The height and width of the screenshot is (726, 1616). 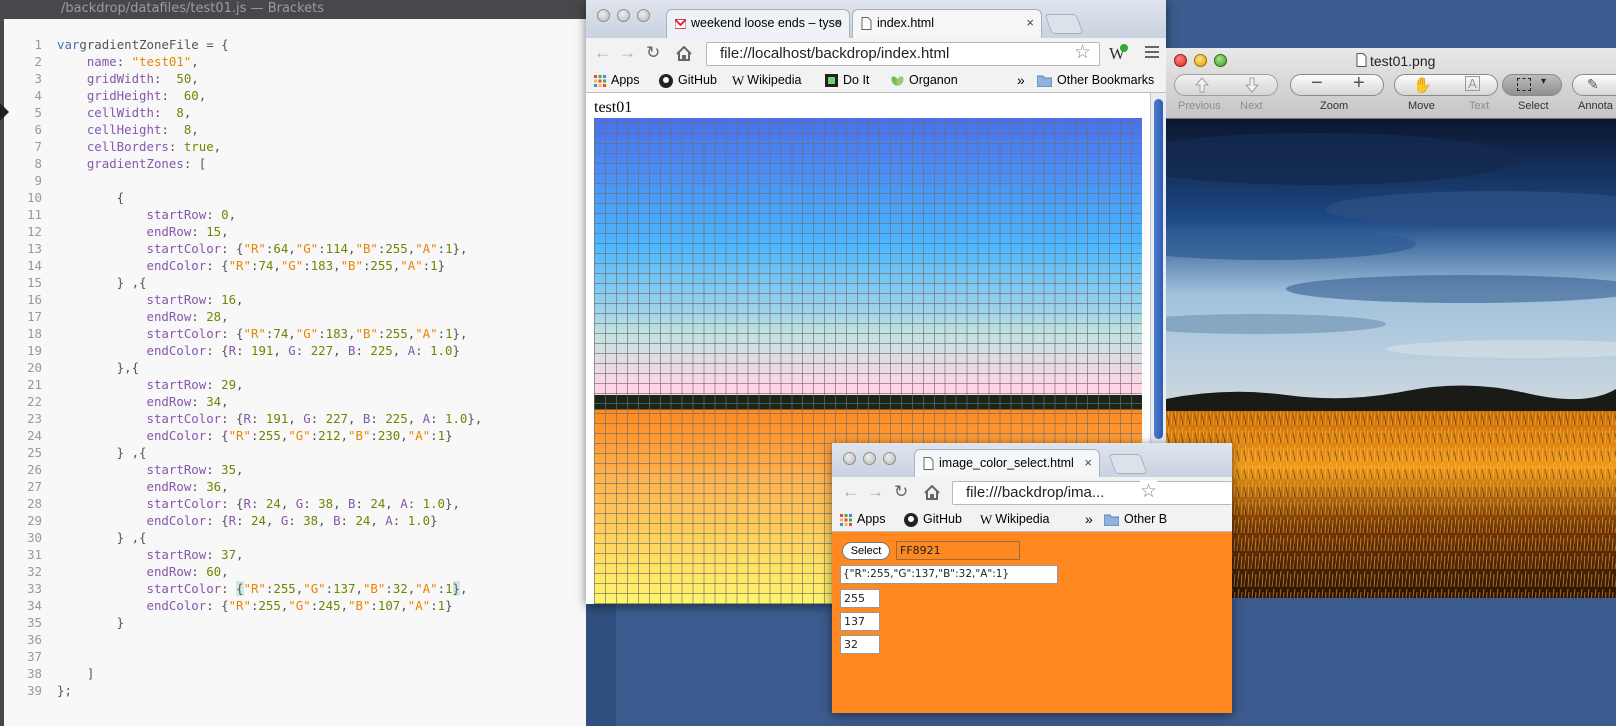 I want to click on code-line: 20 },{, so click(x=293, y=367).